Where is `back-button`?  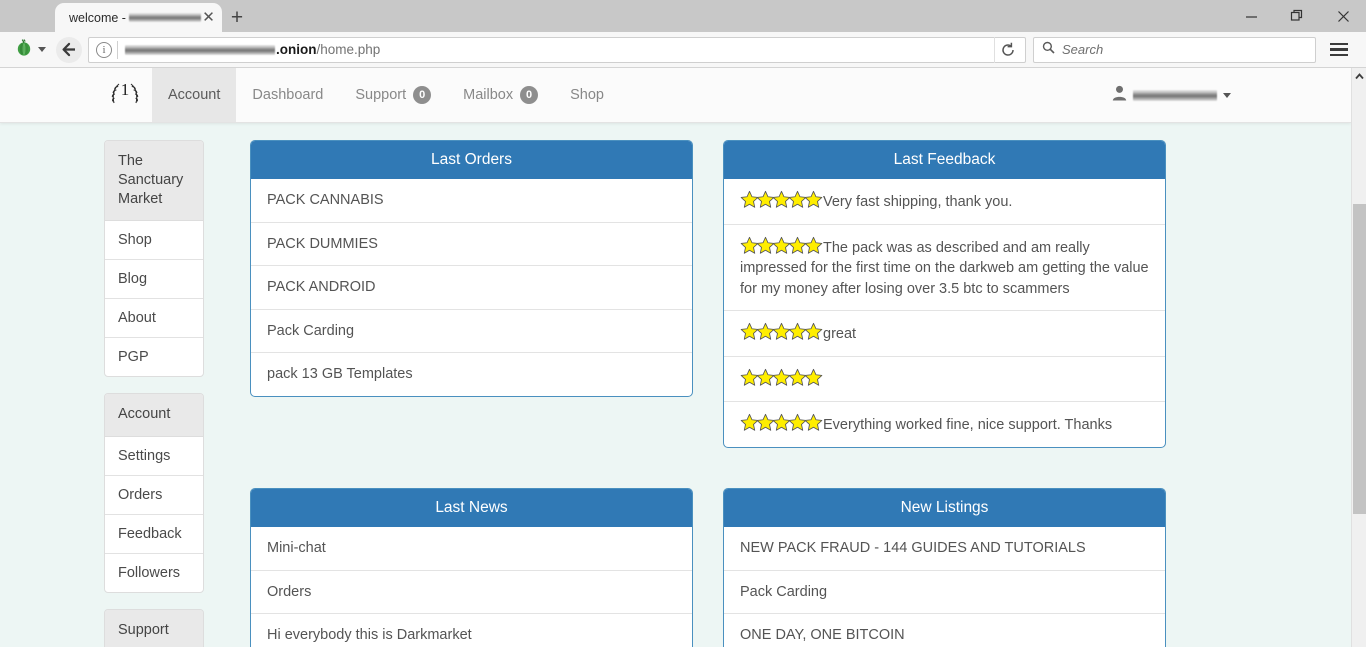
back-button is located at coordinates (69, 49).